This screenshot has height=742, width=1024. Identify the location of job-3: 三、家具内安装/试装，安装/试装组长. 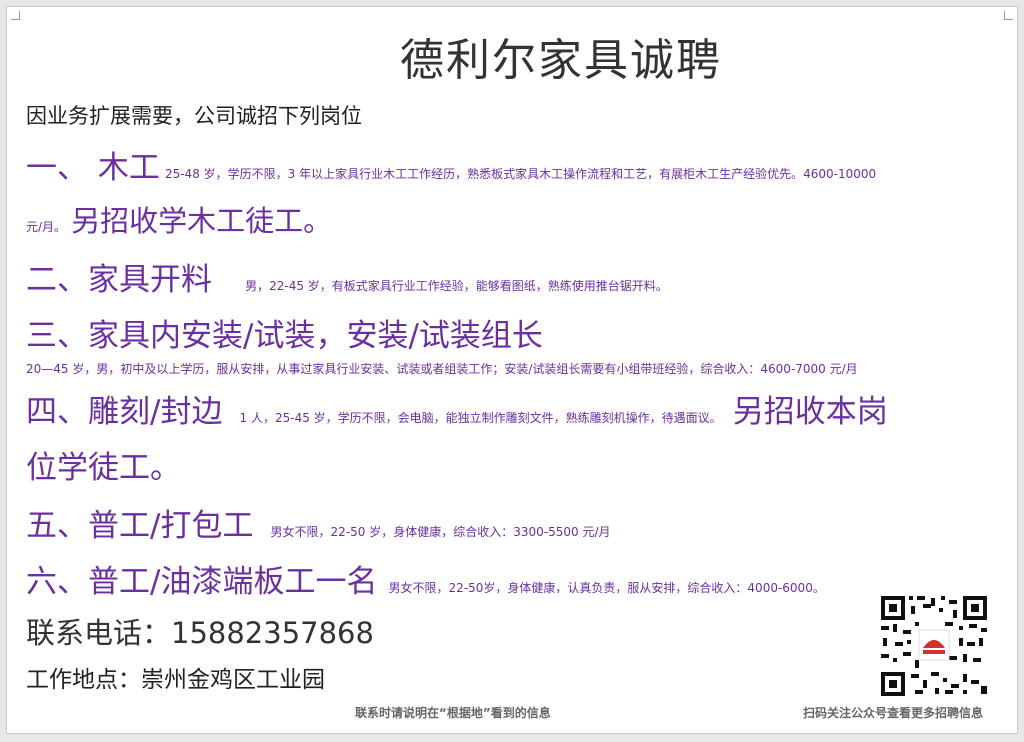
(284, 332).